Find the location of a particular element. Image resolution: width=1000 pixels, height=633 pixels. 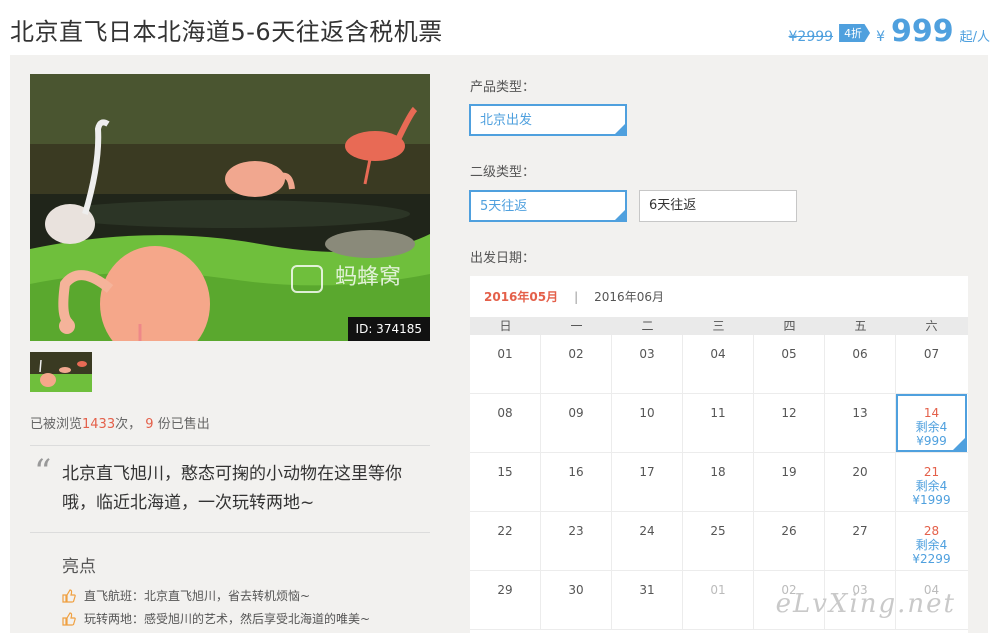

calendar-day-available: 21 剩余4 ¥1999 is located at coordinates (931, 482).